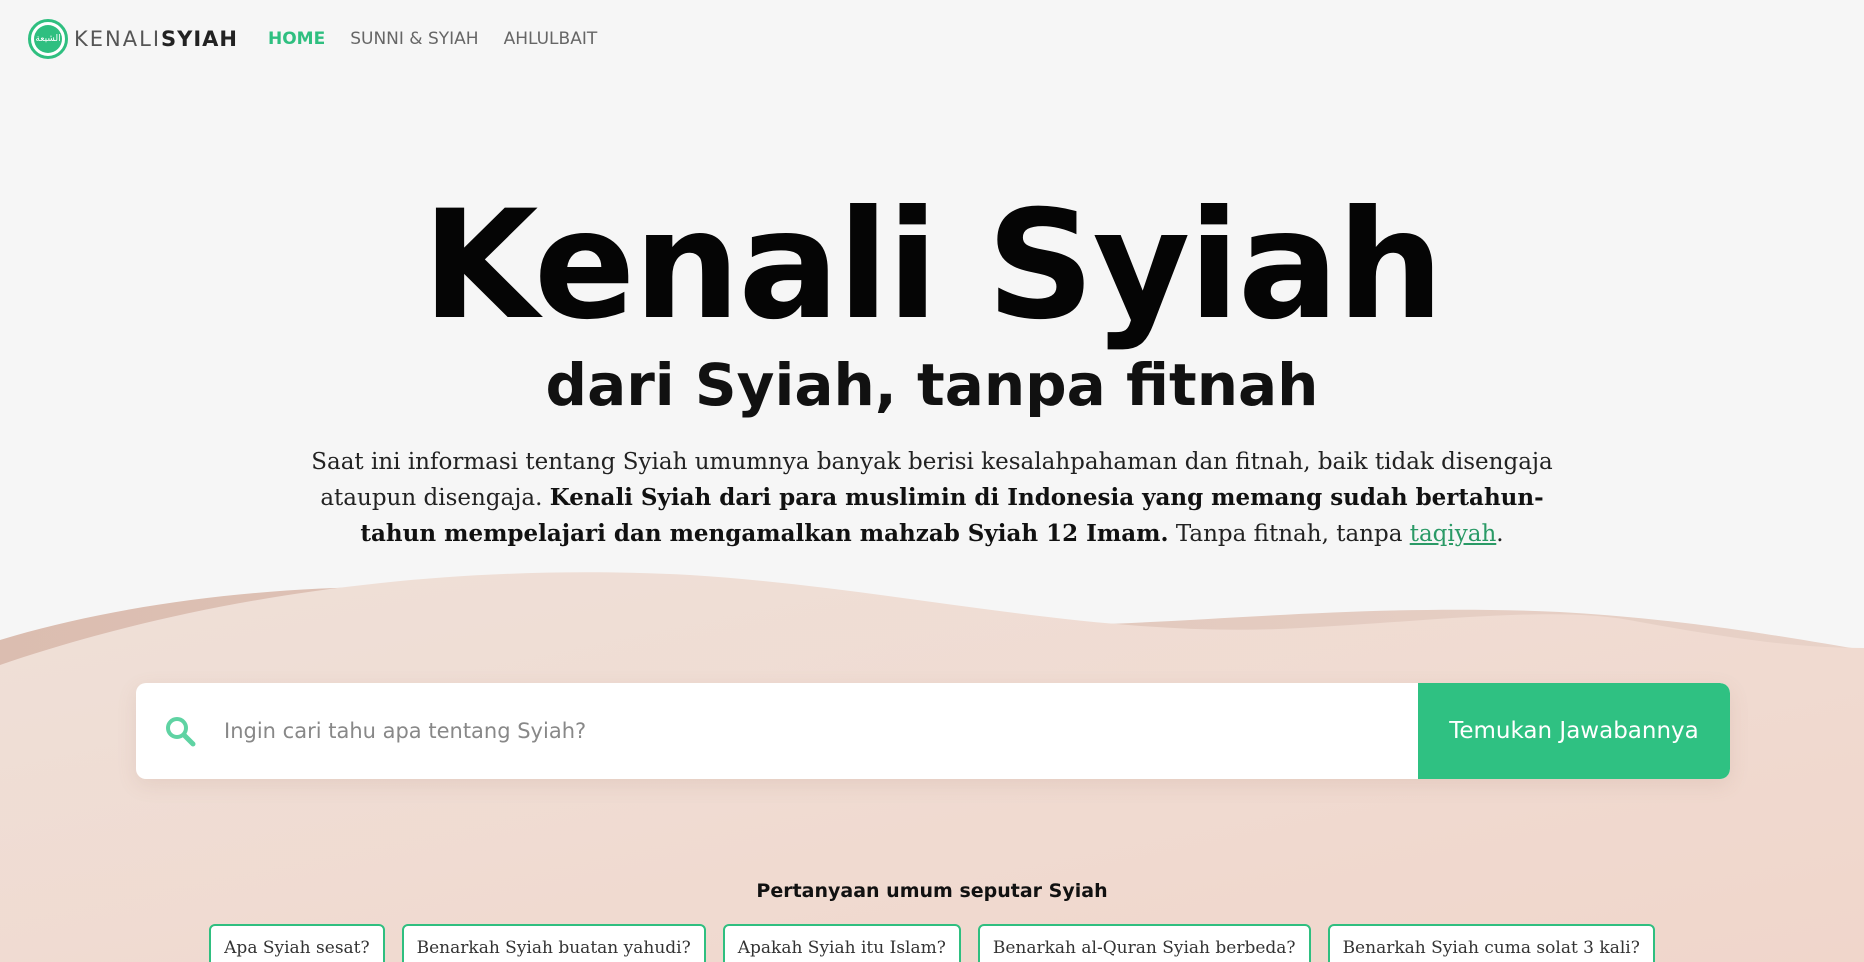 This screenshot has width=1864, height=962. What do you see at coordinates (296, 39) in the screenshot?
I see `nav-link-home: HOME` at bounding box center [296, 39].